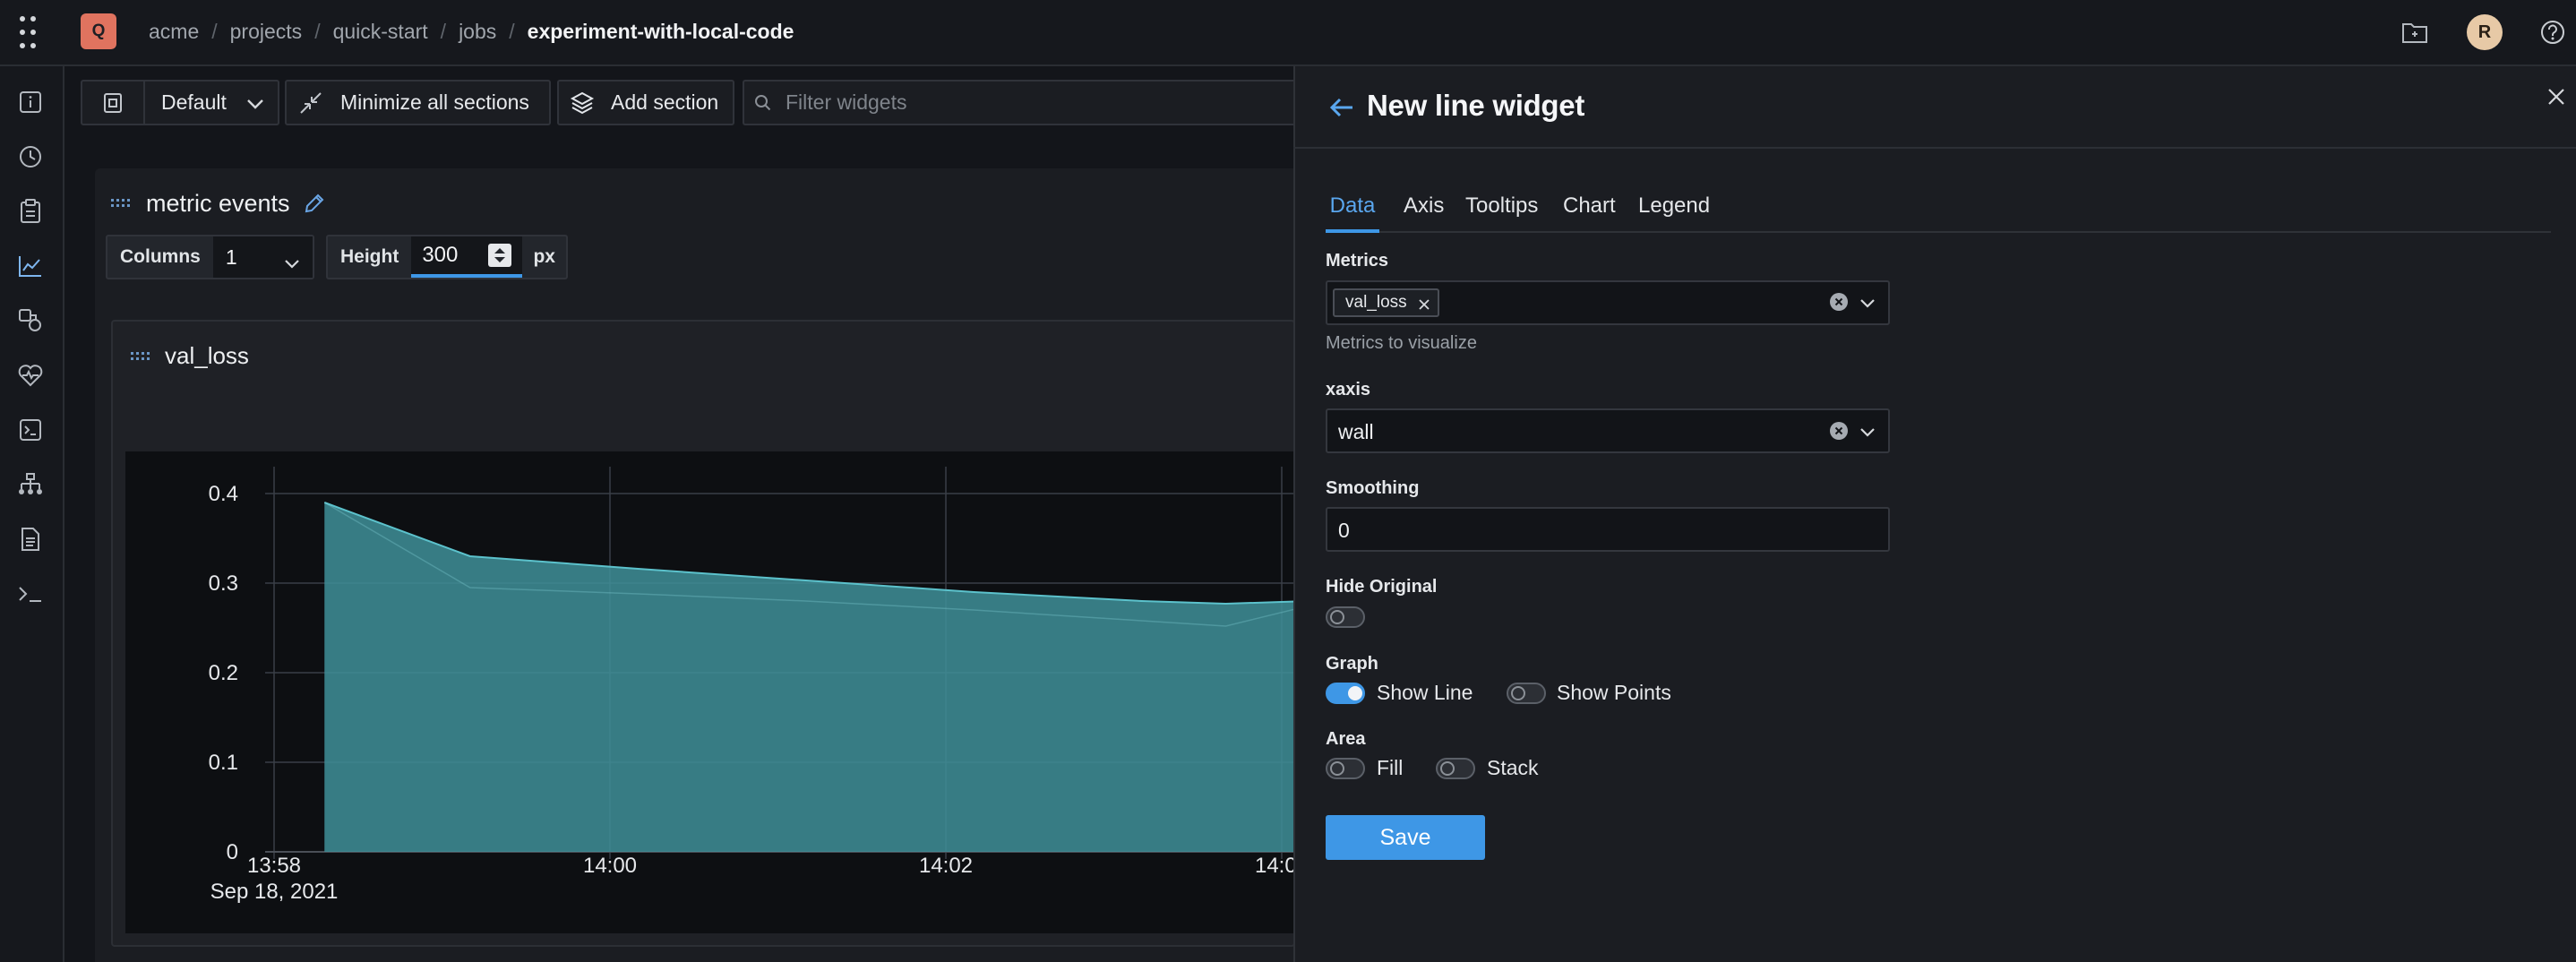  What do you see at coordinates (207, 355) in the screenshot?
I see `widget-title: val_loss` at bounding box center [207, 355].